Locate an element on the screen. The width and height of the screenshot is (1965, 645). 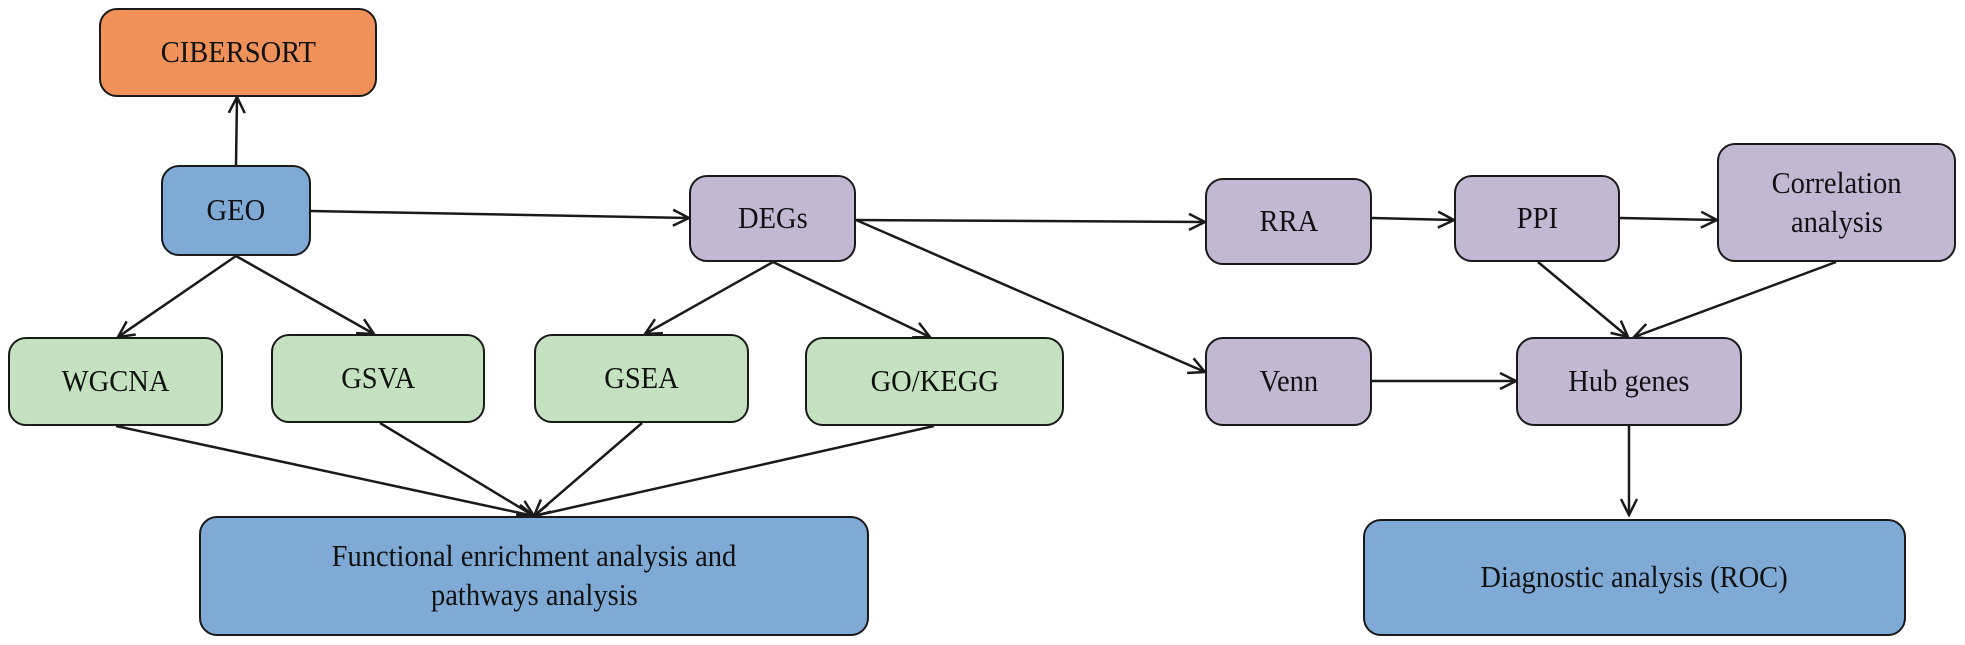
node-gokegg: GO/KEGG is located at coordinates (934, 381).